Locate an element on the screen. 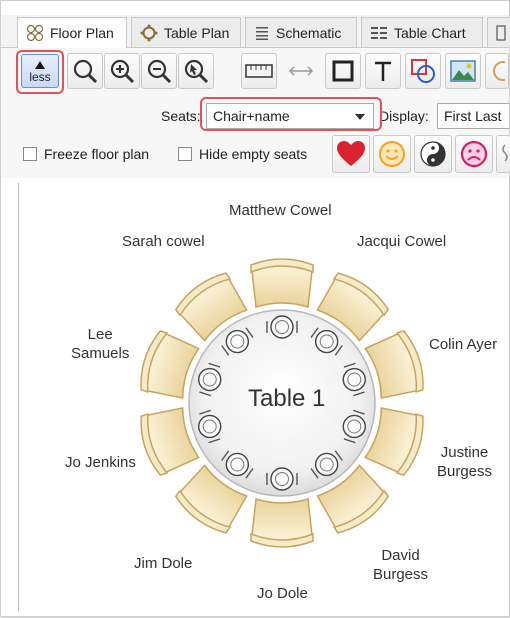  circles-icon is located at coordinates (35, 33).